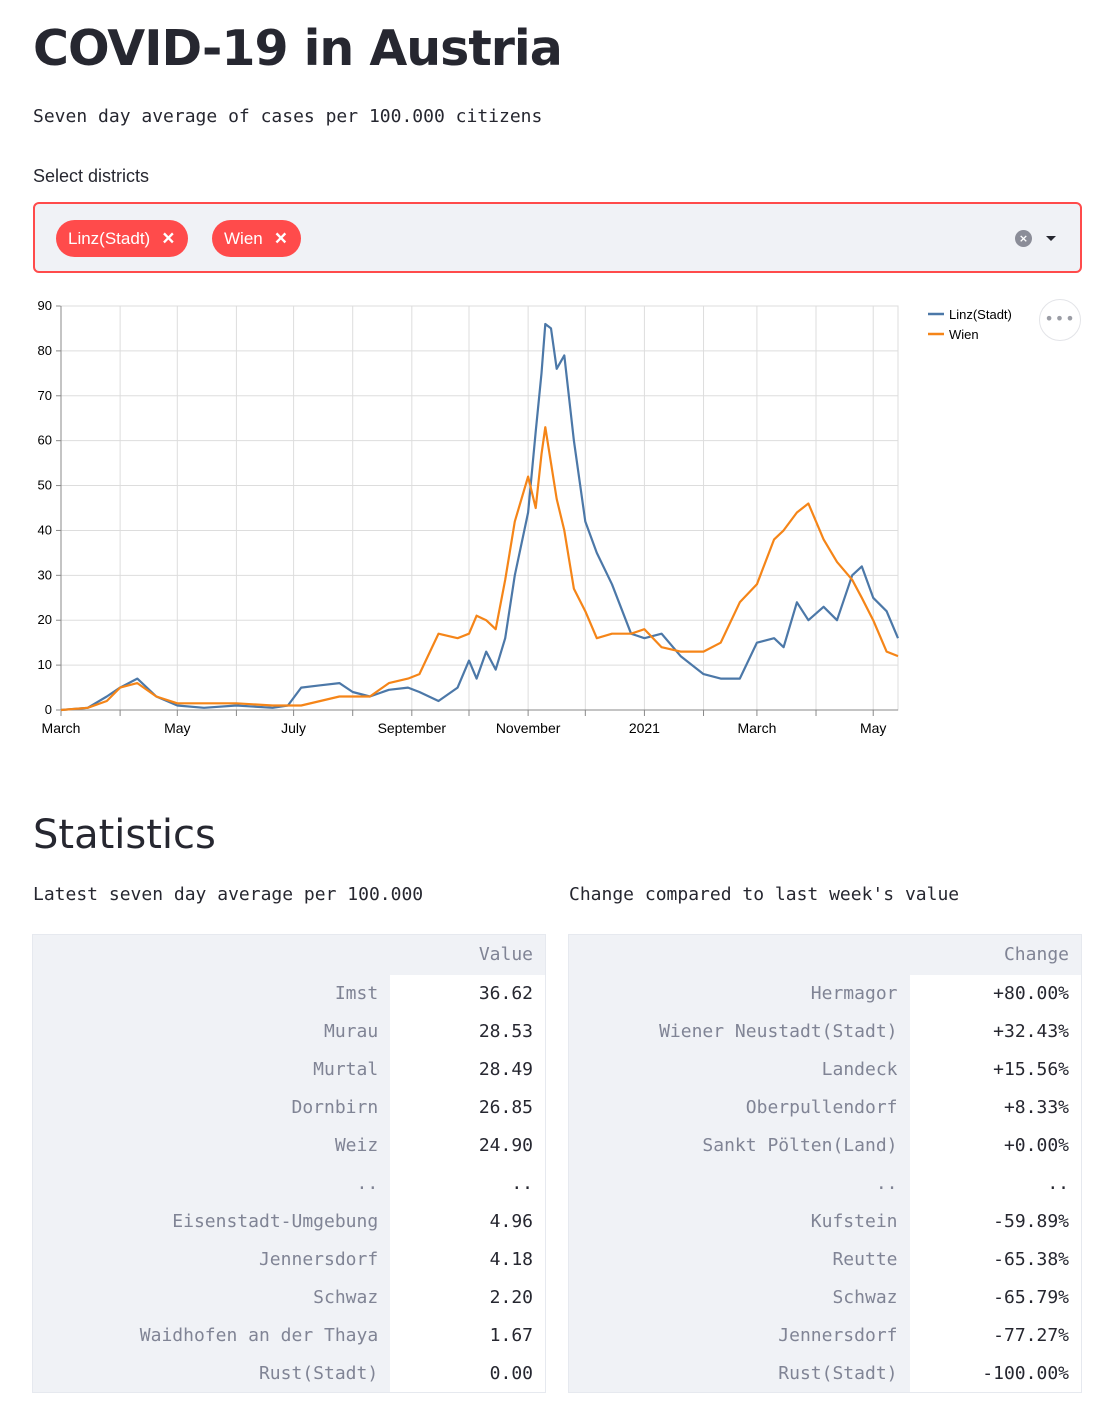 Image resolution: width=1116 pixels, height=1416 pixels. I want to click on chip-label: Linz(Stadt), so click(109, 238).